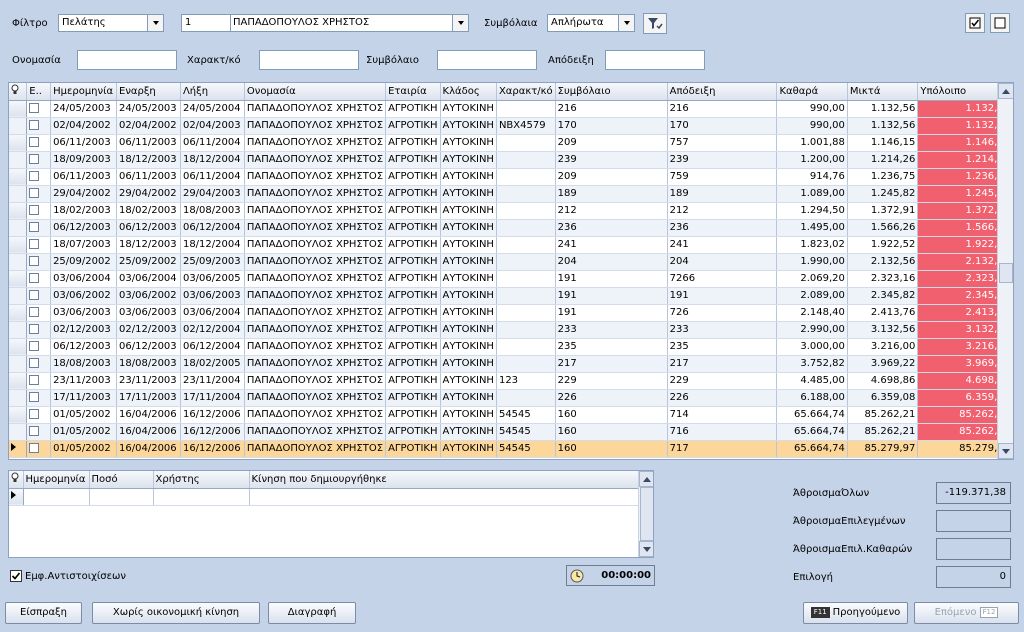 The width and height of the screenshot is (1024, 632). What do you see at coordinates (975, 23) in the screenshot?
I see `select-all-button` at bounding box center [975, 23].